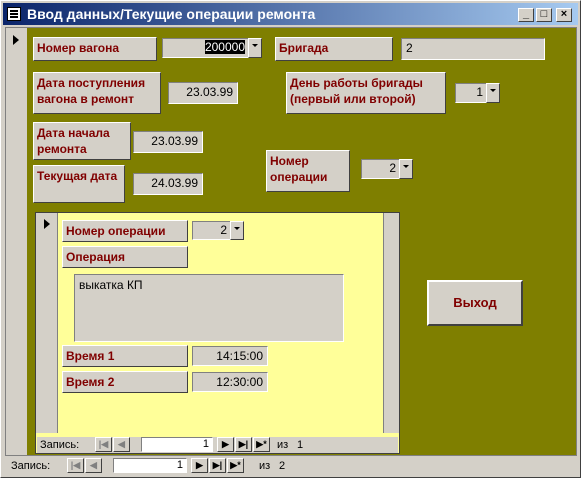 The width and height of the screenshot is (581, 478). Describe the element at coordinates (380, 169) in the screenshot. I see `operation-number-value: 2` at that location.